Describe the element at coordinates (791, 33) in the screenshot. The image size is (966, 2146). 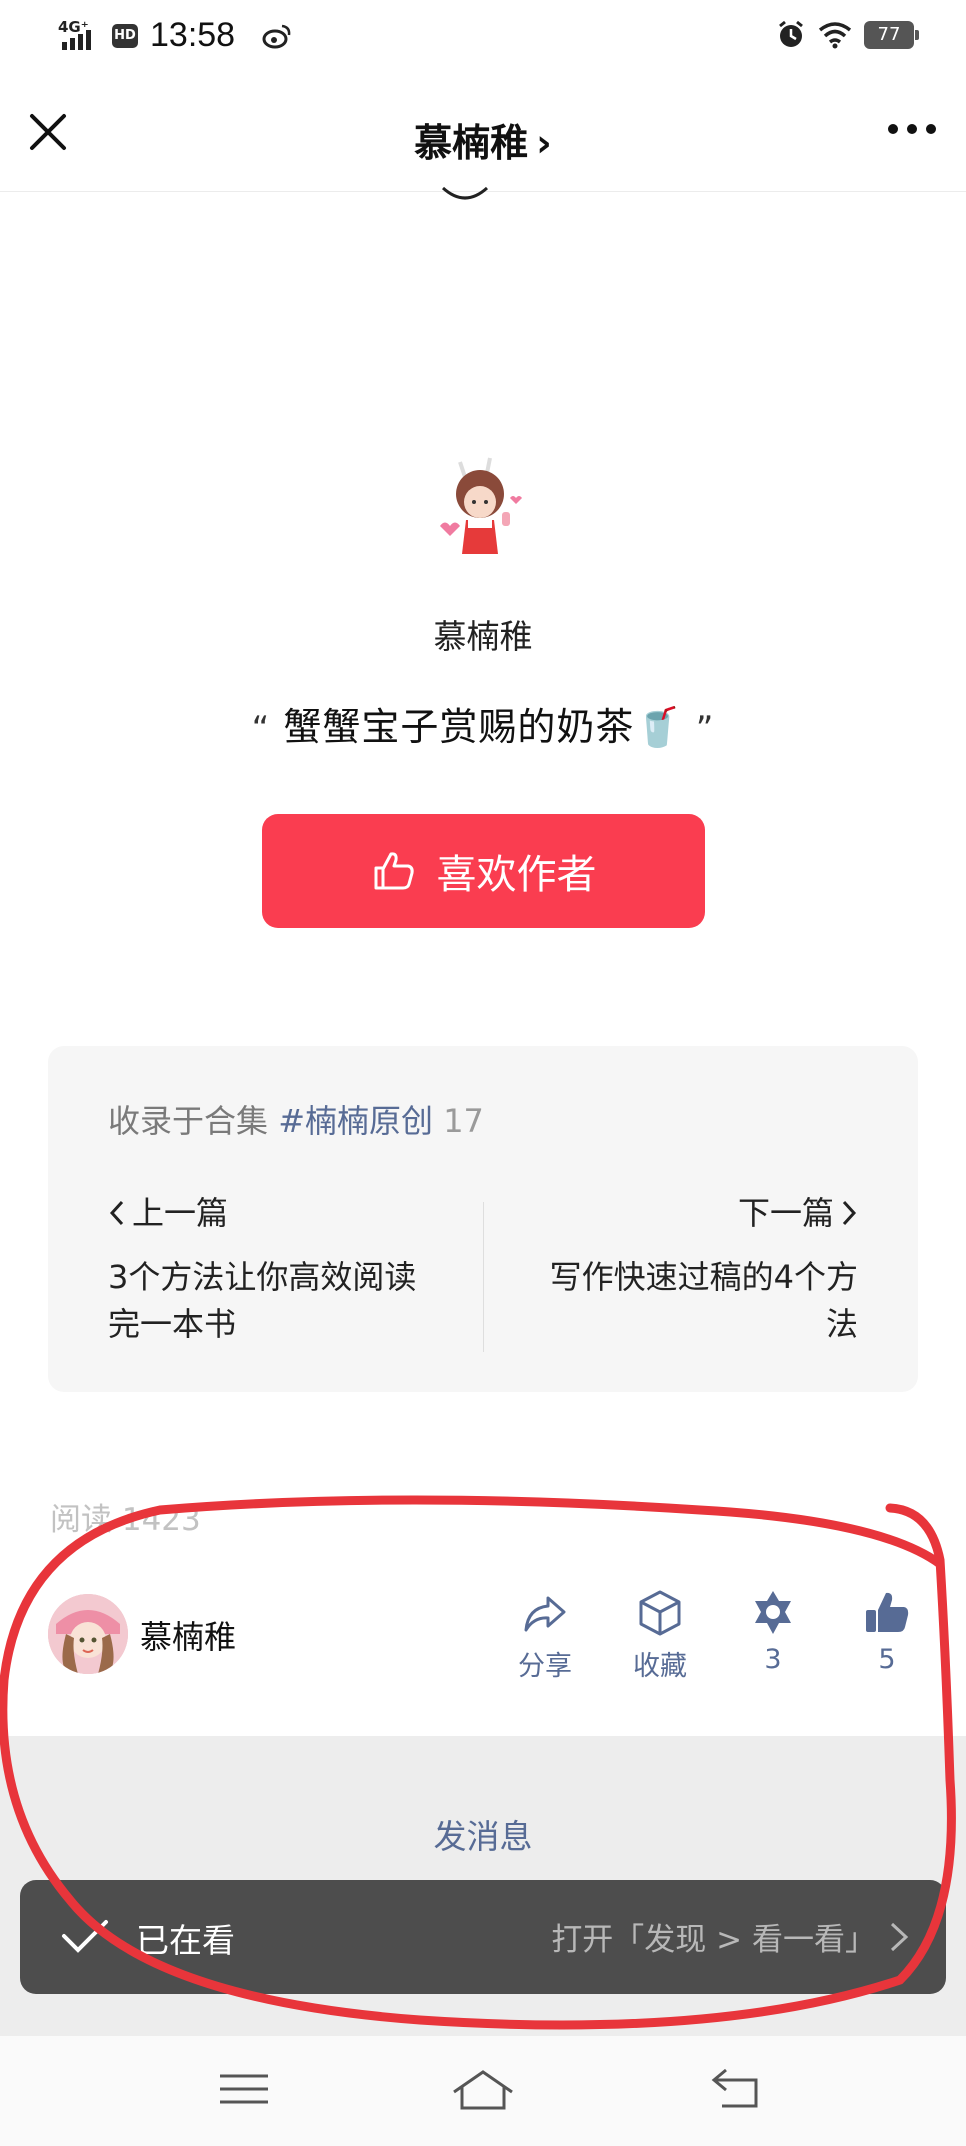
I see `alarm-icon` at that location.